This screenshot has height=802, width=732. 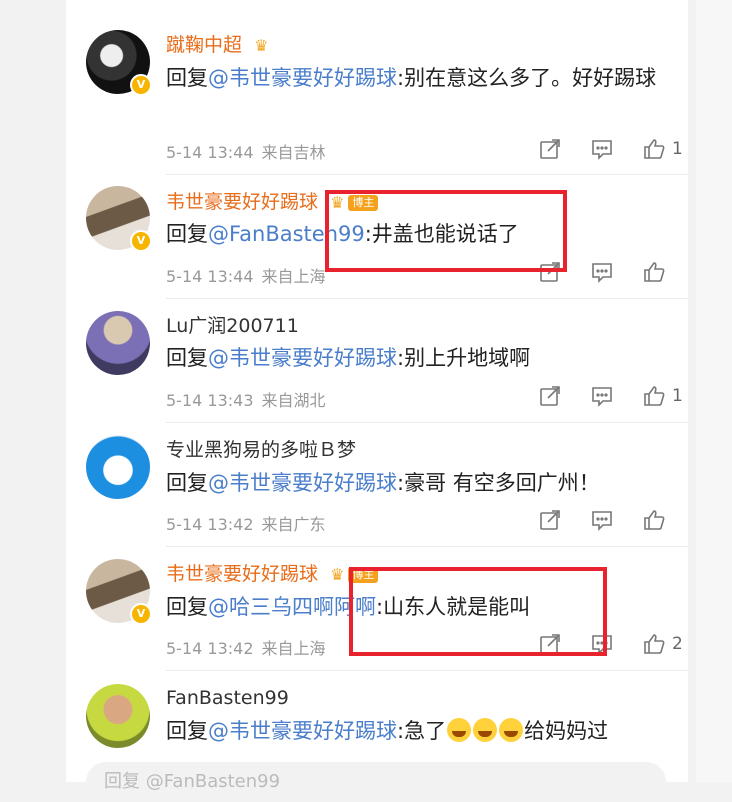 I want to click on location: 来自吉林, so click(x=293, y=152).